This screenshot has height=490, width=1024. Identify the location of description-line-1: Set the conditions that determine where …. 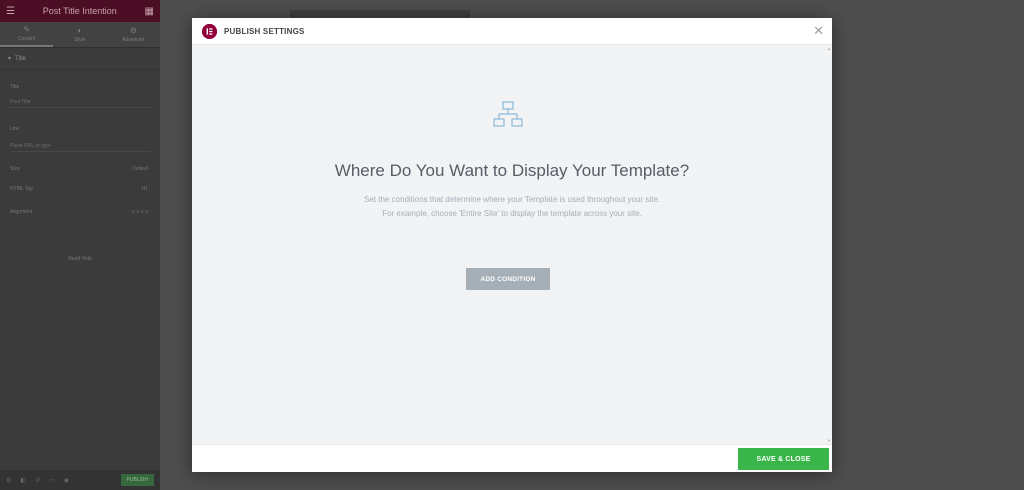
(512, 199).